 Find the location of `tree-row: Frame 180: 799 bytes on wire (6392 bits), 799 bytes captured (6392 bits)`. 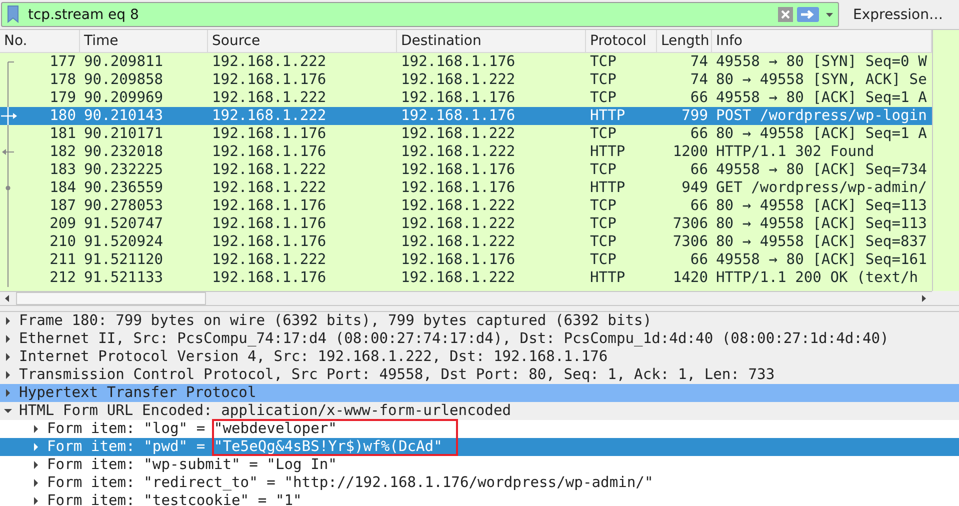

tree-row: Frame 180: 799 bytes on wire (6392 bits), 799 bytes captured (6392 bits) is located at coordinates (479, 321).